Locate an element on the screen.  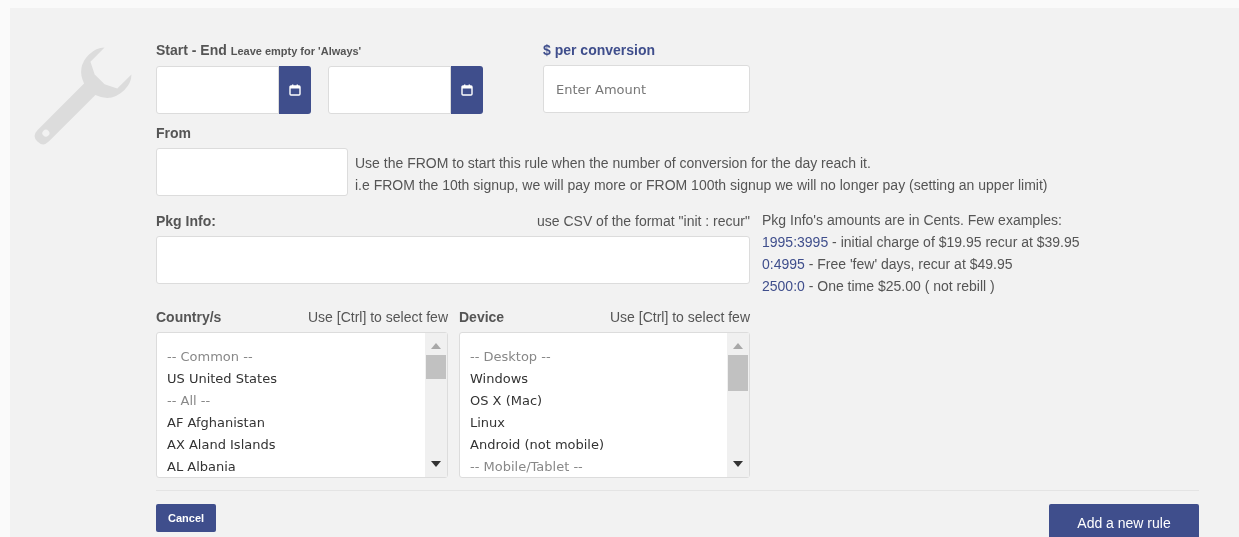
list-label: Device is located at coordinates (482, 317).